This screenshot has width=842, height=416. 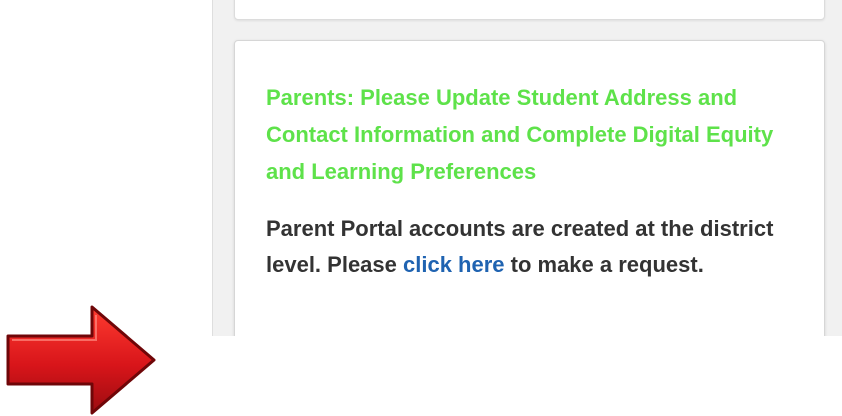 What do you see at coordinates (454, 264) in the screenshot?
I see `click-here-link: click here` at bounding box center [454, 264].